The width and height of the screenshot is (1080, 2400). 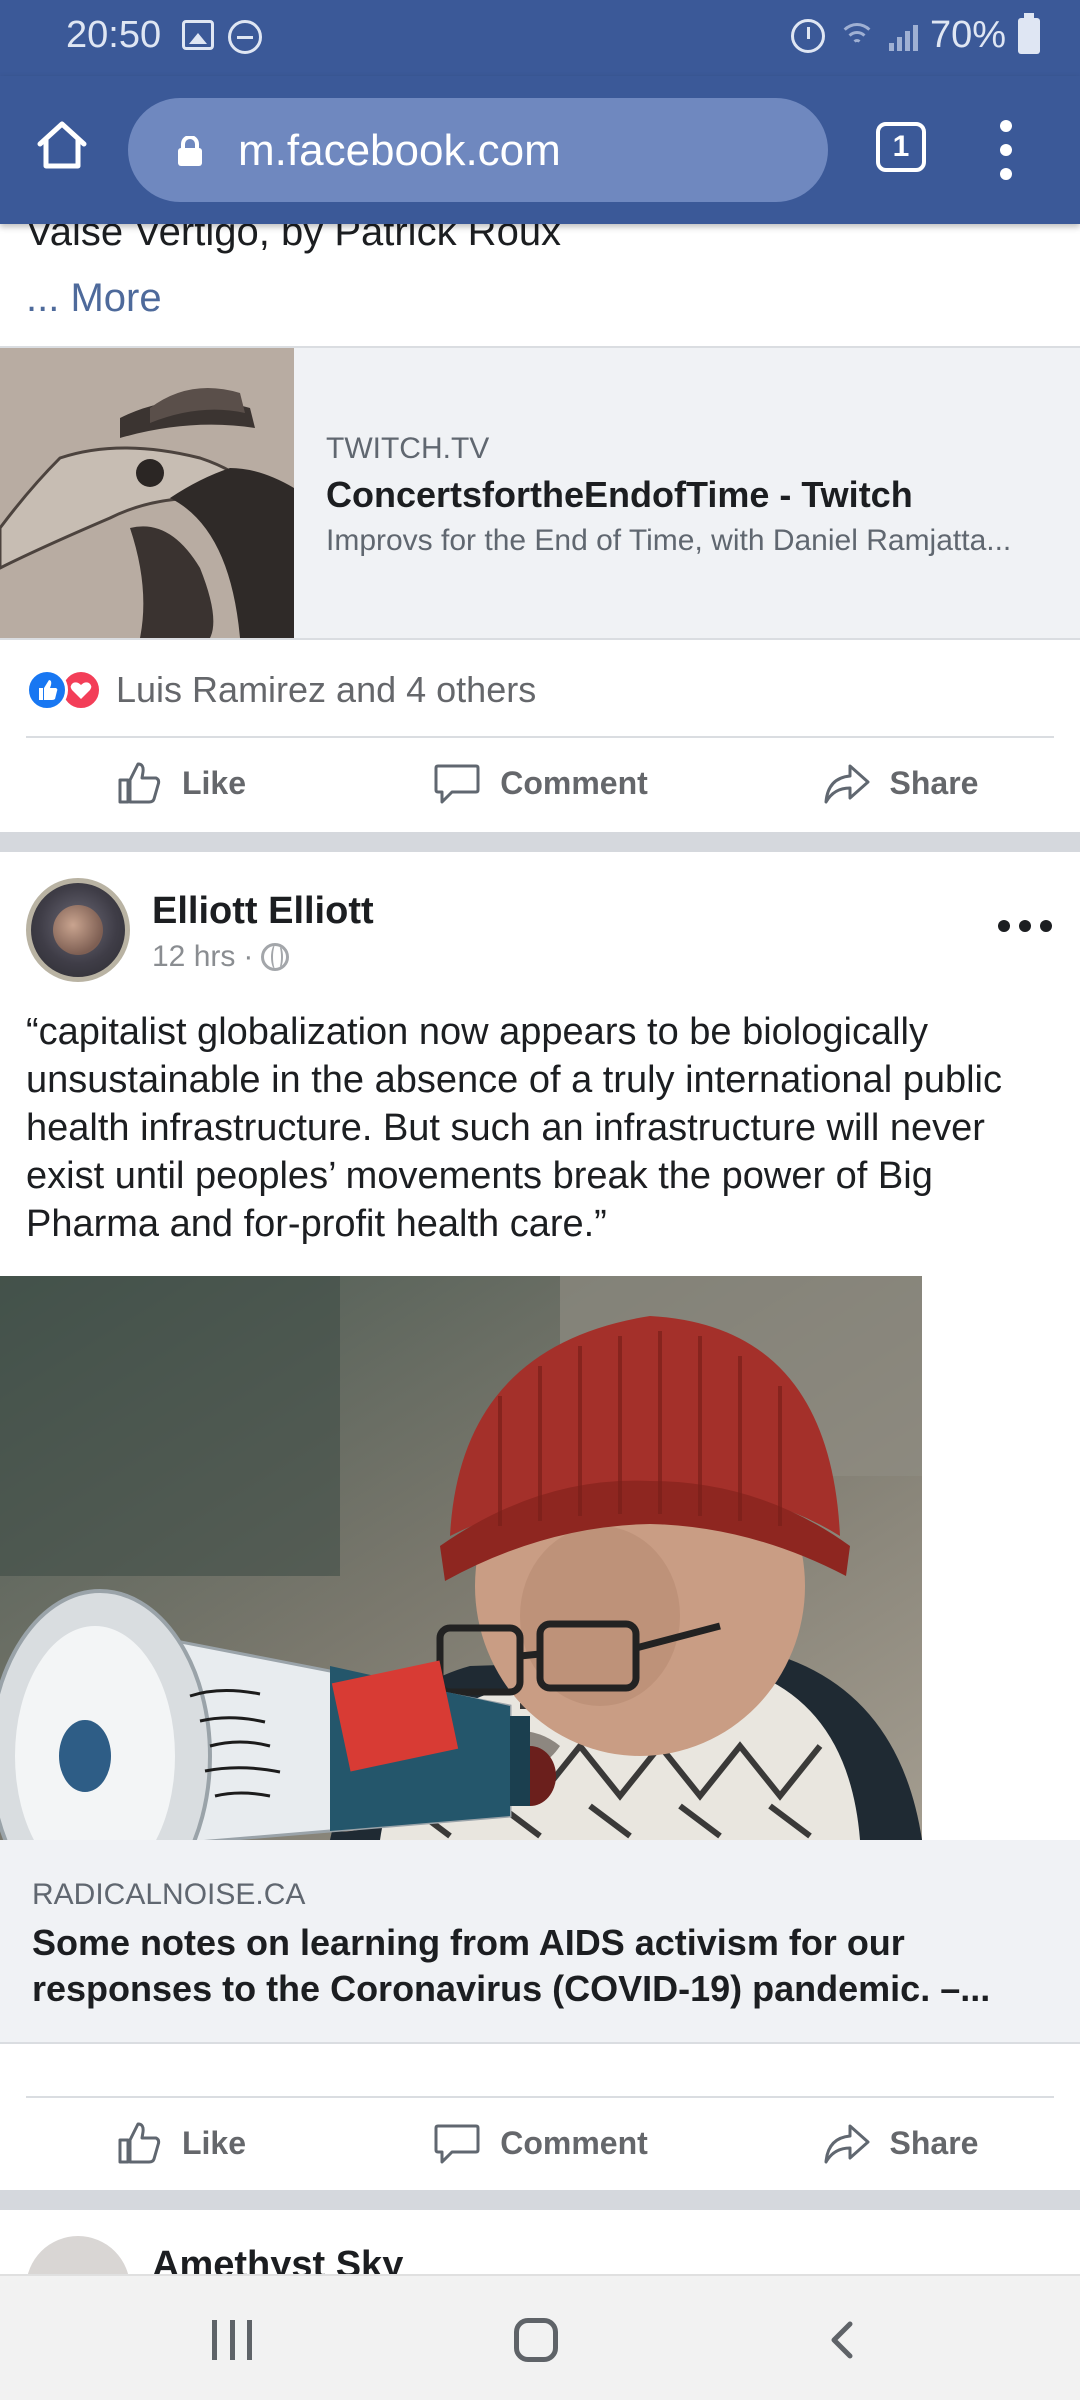 What do you see at coordinates (193, 957) in the screenshot?
I see `post-time: 12 hrs` at bounding box center [193, 957].